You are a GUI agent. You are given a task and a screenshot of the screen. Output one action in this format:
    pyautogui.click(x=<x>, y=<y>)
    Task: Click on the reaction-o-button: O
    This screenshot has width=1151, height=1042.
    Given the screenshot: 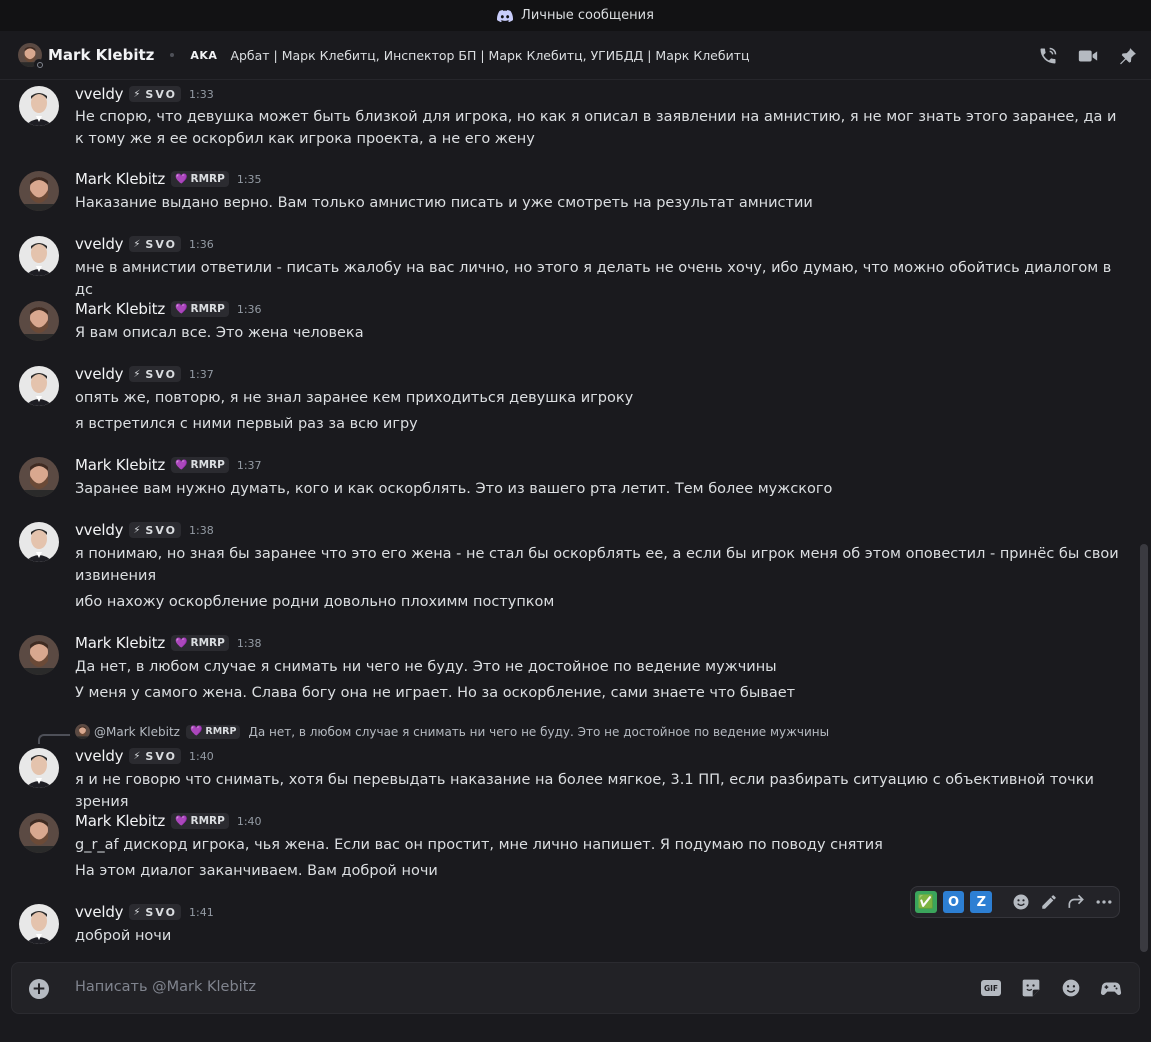 What is the action you would take?
    pyautogui.click(x=953, y=902)
    